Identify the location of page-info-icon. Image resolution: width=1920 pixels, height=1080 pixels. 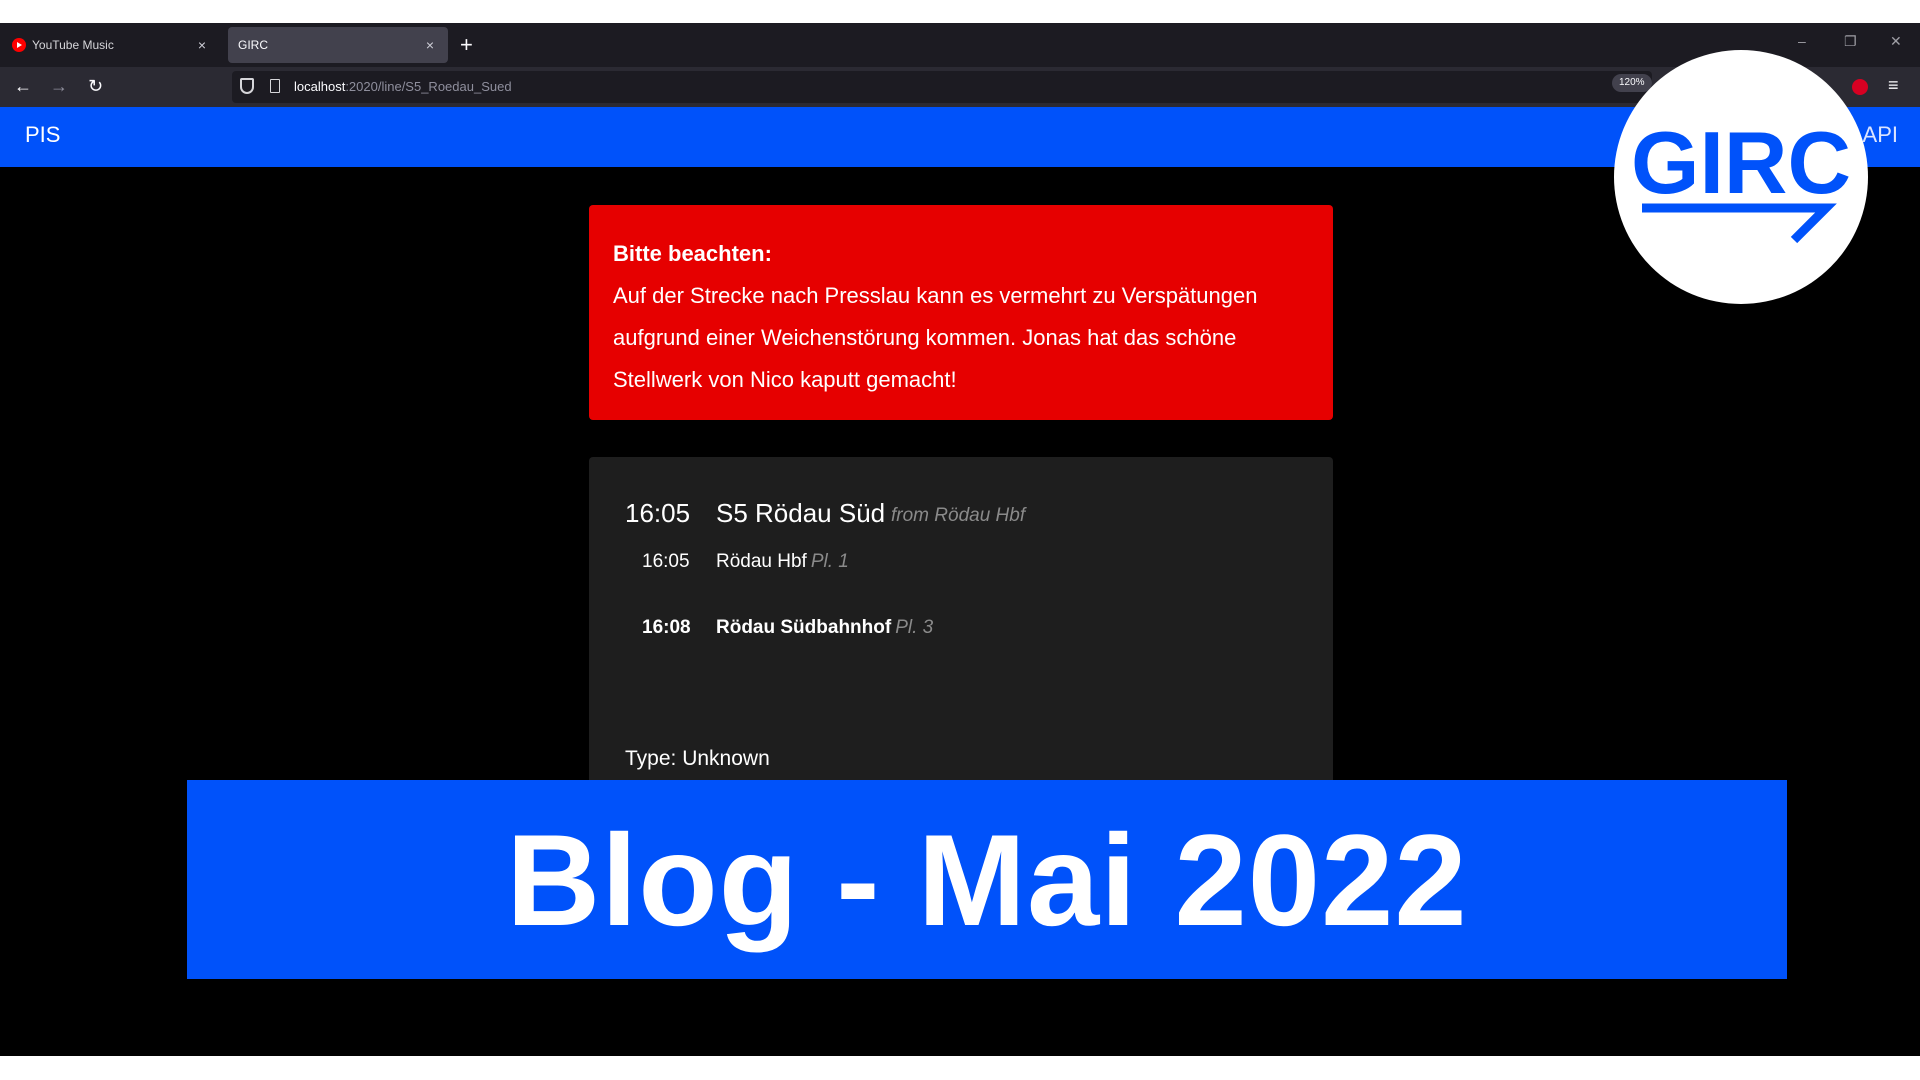
(275, 86).